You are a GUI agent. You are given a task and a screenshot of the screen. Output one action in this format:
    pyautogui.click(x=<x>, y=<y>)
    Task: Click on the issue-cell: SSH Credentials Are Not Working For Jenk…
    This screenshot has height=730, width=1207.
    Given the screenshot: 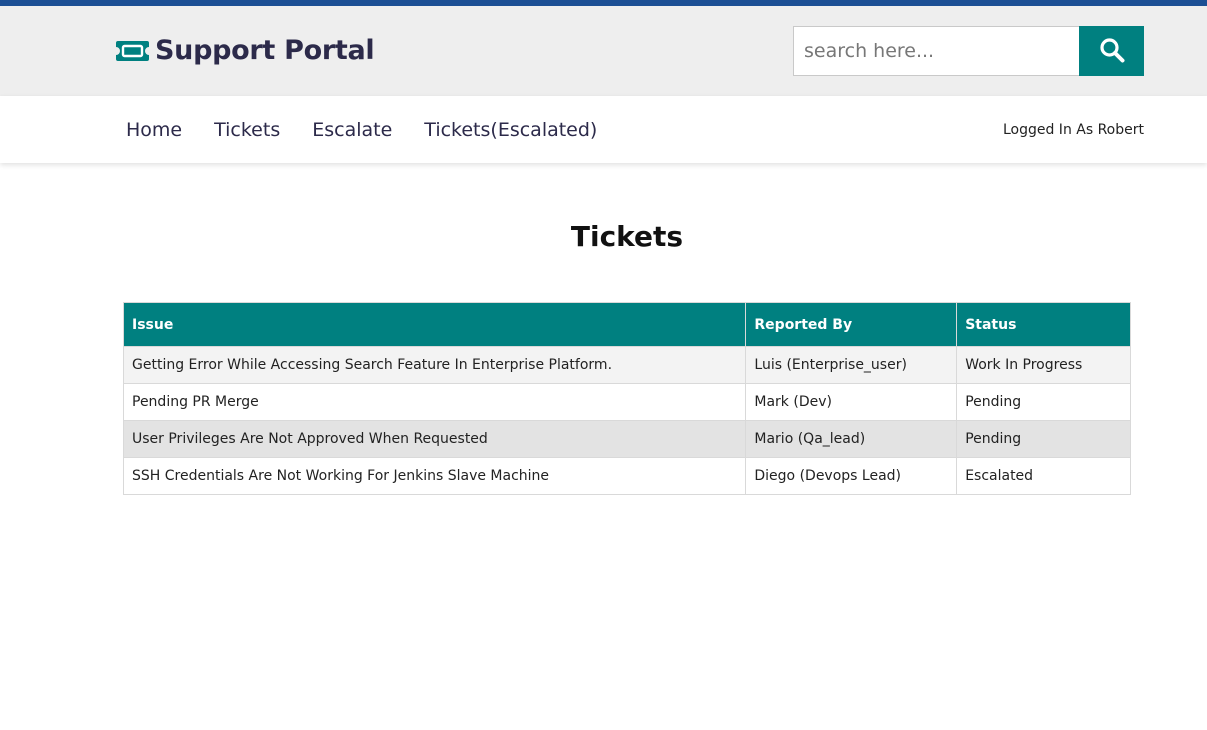 What is the action you would take?
    pyautogui.click(x=434, y=476)
    